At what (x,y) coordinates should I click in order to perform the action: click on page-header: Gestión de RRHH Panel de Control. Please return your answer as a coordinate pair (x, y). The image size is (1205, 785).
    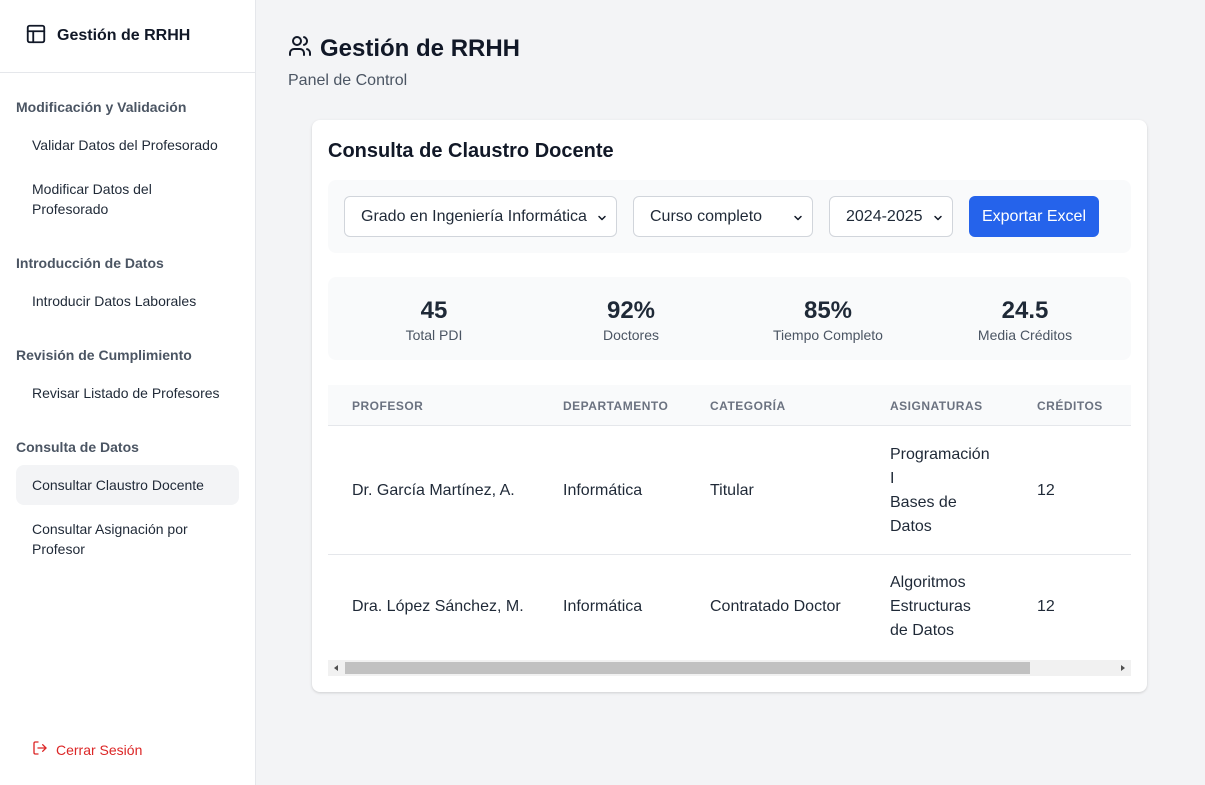
    Looking at the image, I should click on (404, 62).